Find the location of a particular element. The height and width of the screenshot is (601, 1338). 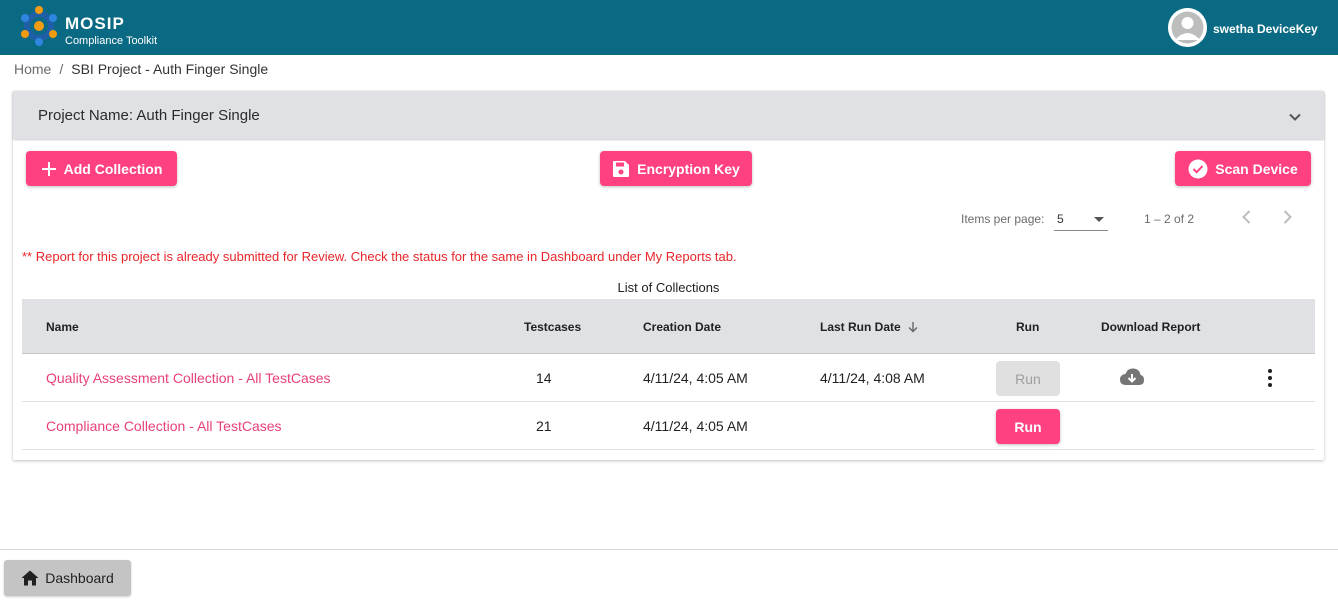

items-per-page-label: Items per page: is located at coordinates (1003, 219).